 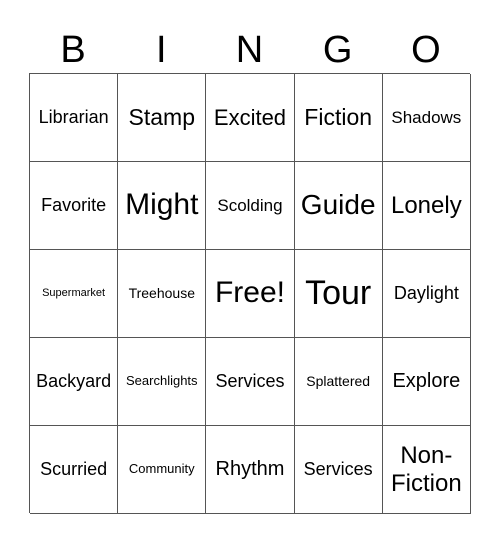 I want to click on bingo-cell: Splattered, so click(x=338, y=382).